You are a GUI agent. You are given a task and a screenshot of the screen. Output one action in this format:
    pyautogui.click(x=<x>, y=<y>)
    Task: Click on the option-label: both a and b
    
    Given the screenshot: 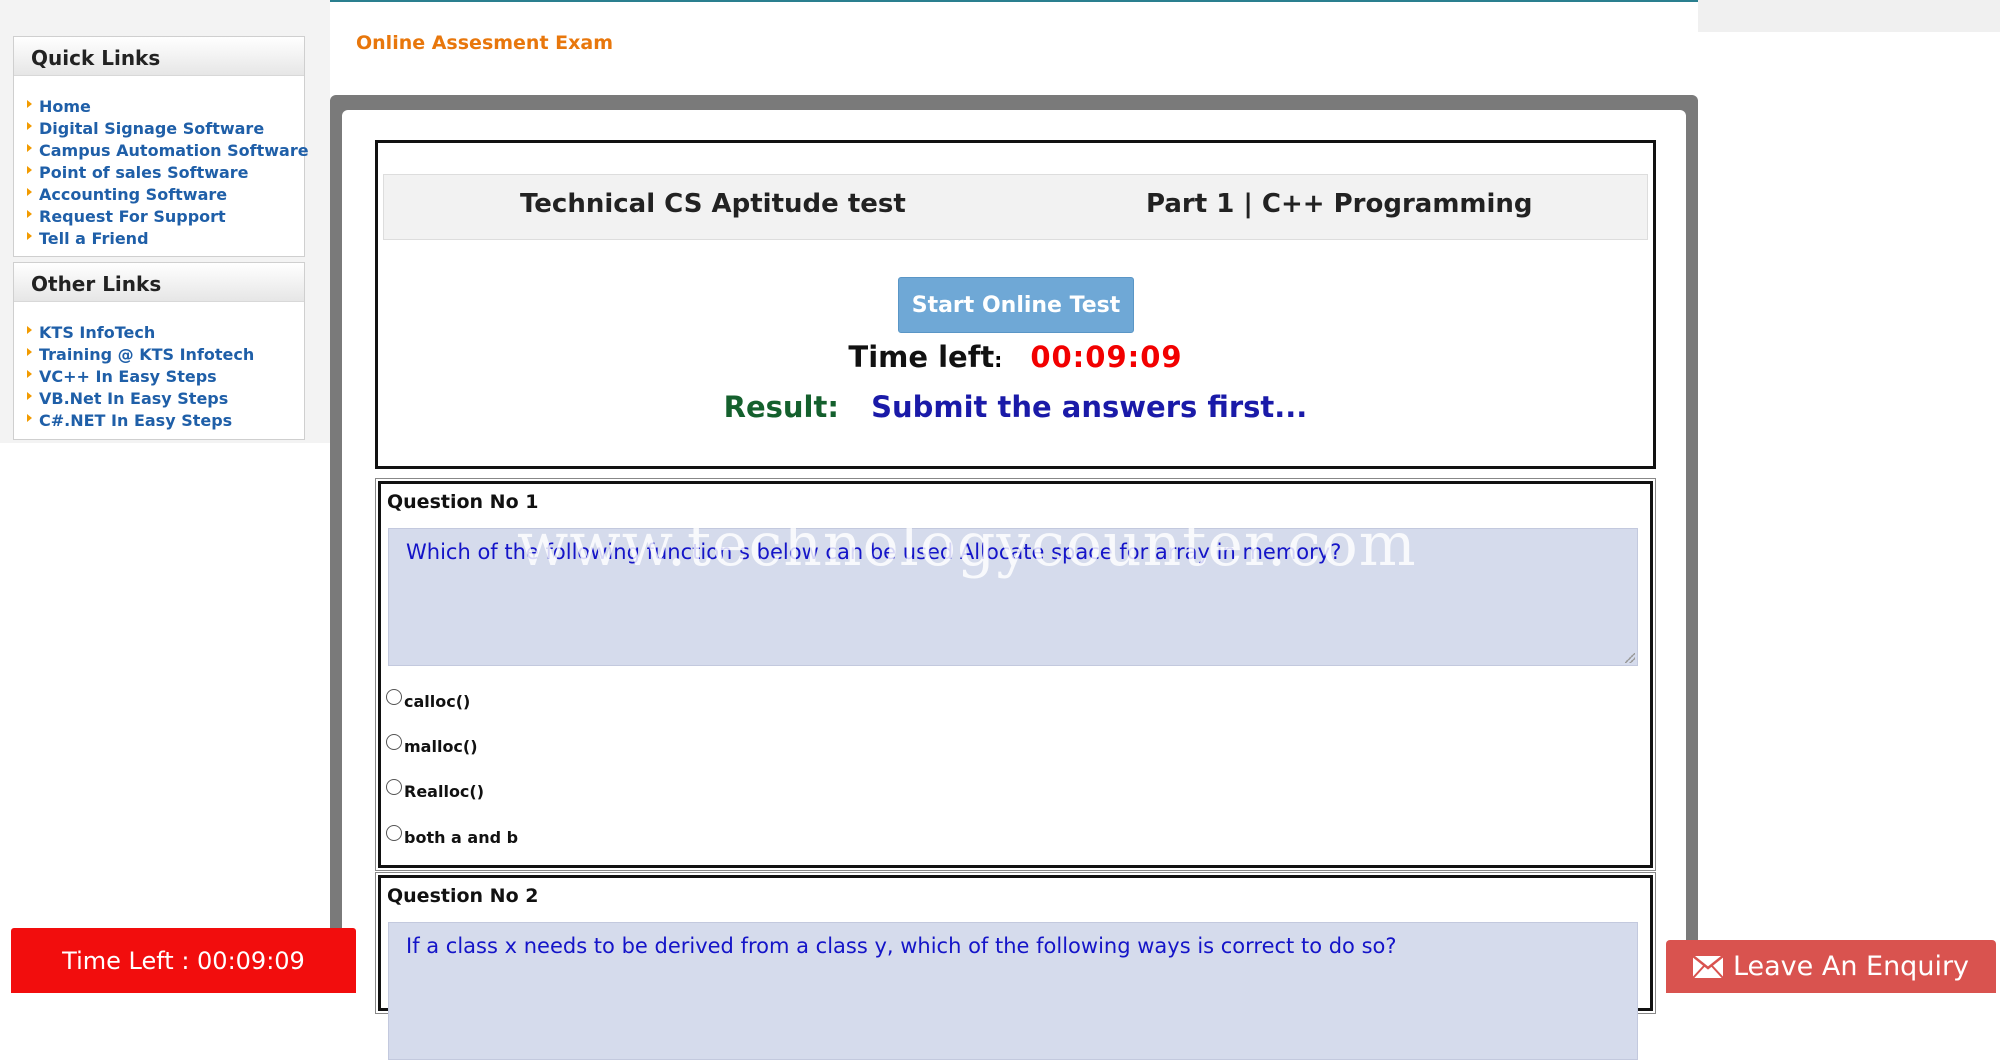 What is the action you would take?
    pyautogui.click(x=461, y=837)
    